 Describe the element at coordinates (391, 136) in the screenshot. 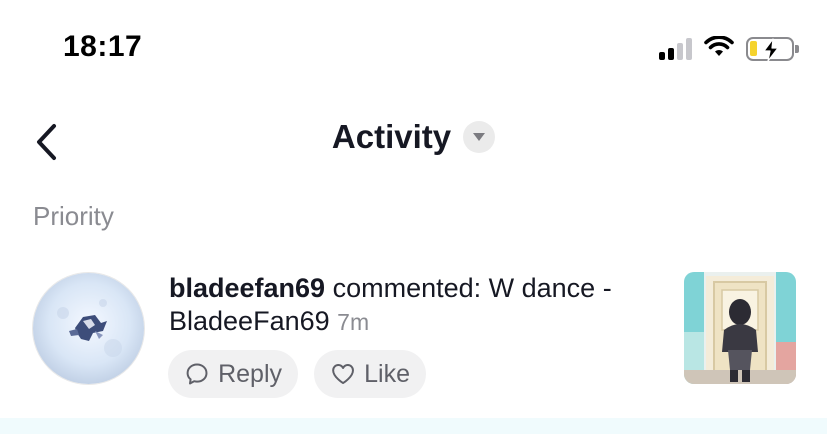

I see `page-title: Activity` at that location.